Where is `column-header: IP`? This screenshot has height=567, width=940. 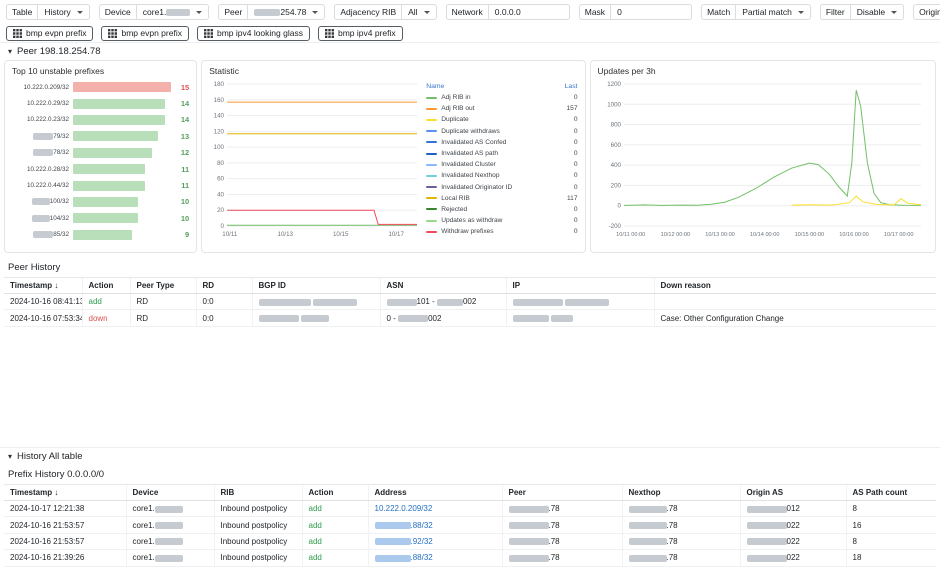
column-header: IP is located at coordinates (579, 285).